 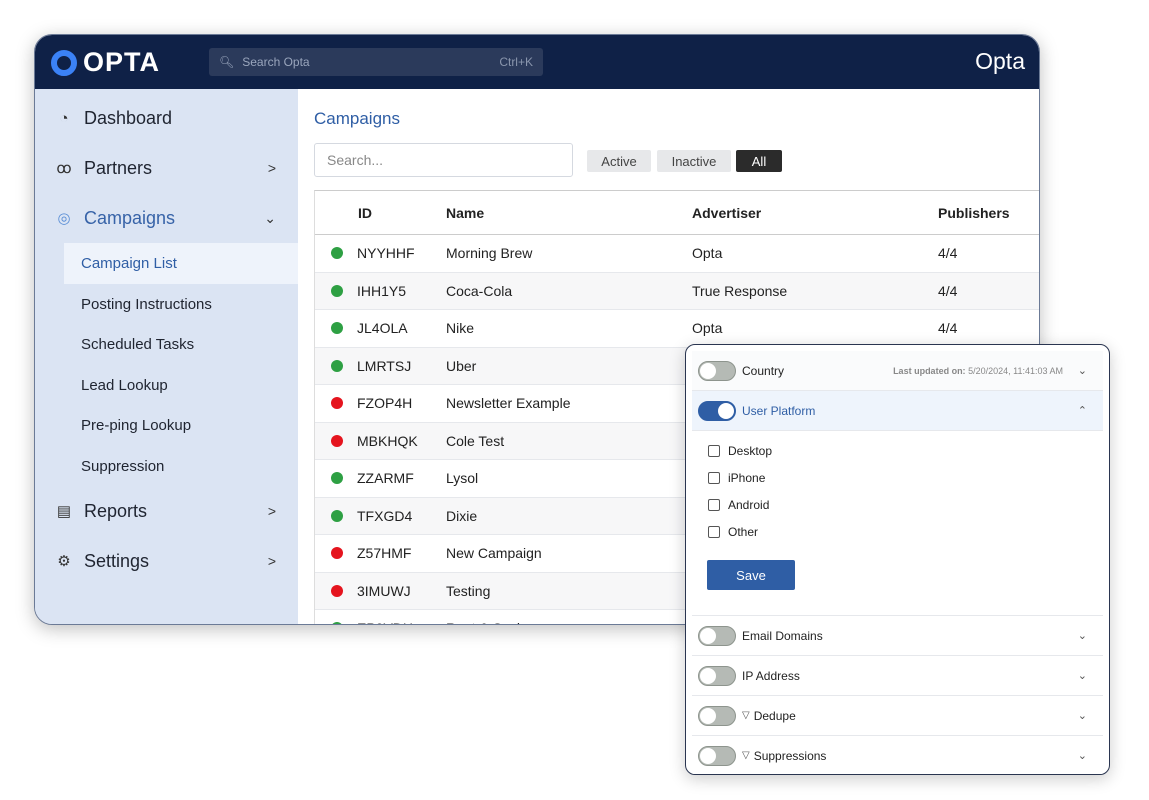 What do you see at coordinates (128, 117) in the screenshot?
I see `sidebar-item-label: Dashboard` at bounding box center [128, 117].